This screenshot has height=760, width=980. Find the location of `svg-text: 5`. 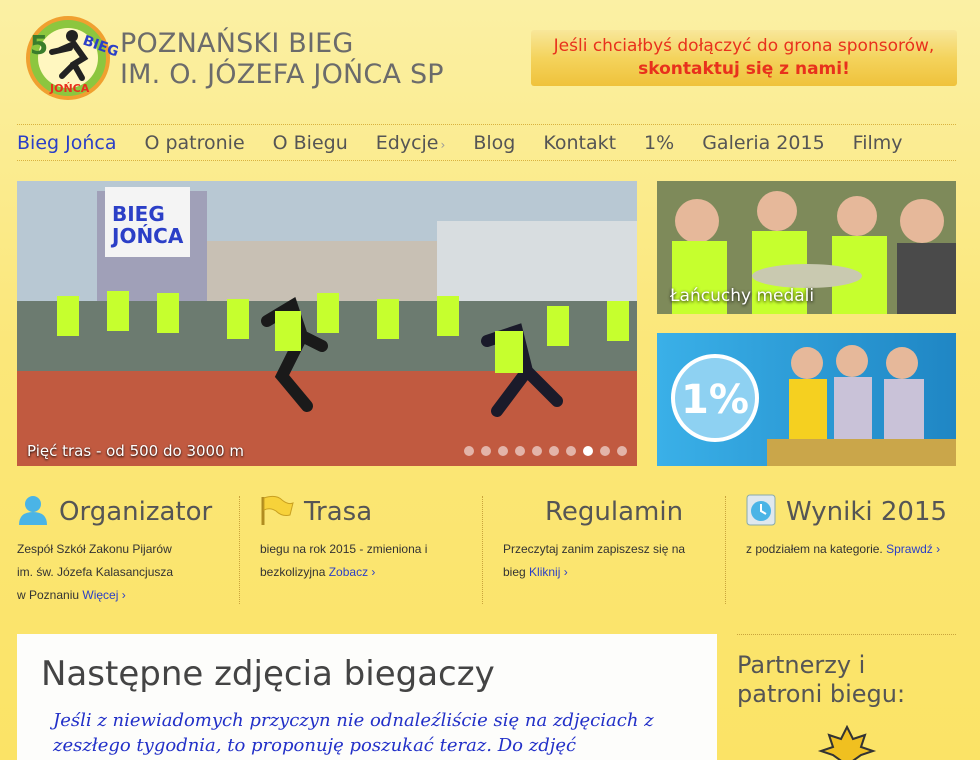

svg-text: 5 is located at coordinates (39, 46).